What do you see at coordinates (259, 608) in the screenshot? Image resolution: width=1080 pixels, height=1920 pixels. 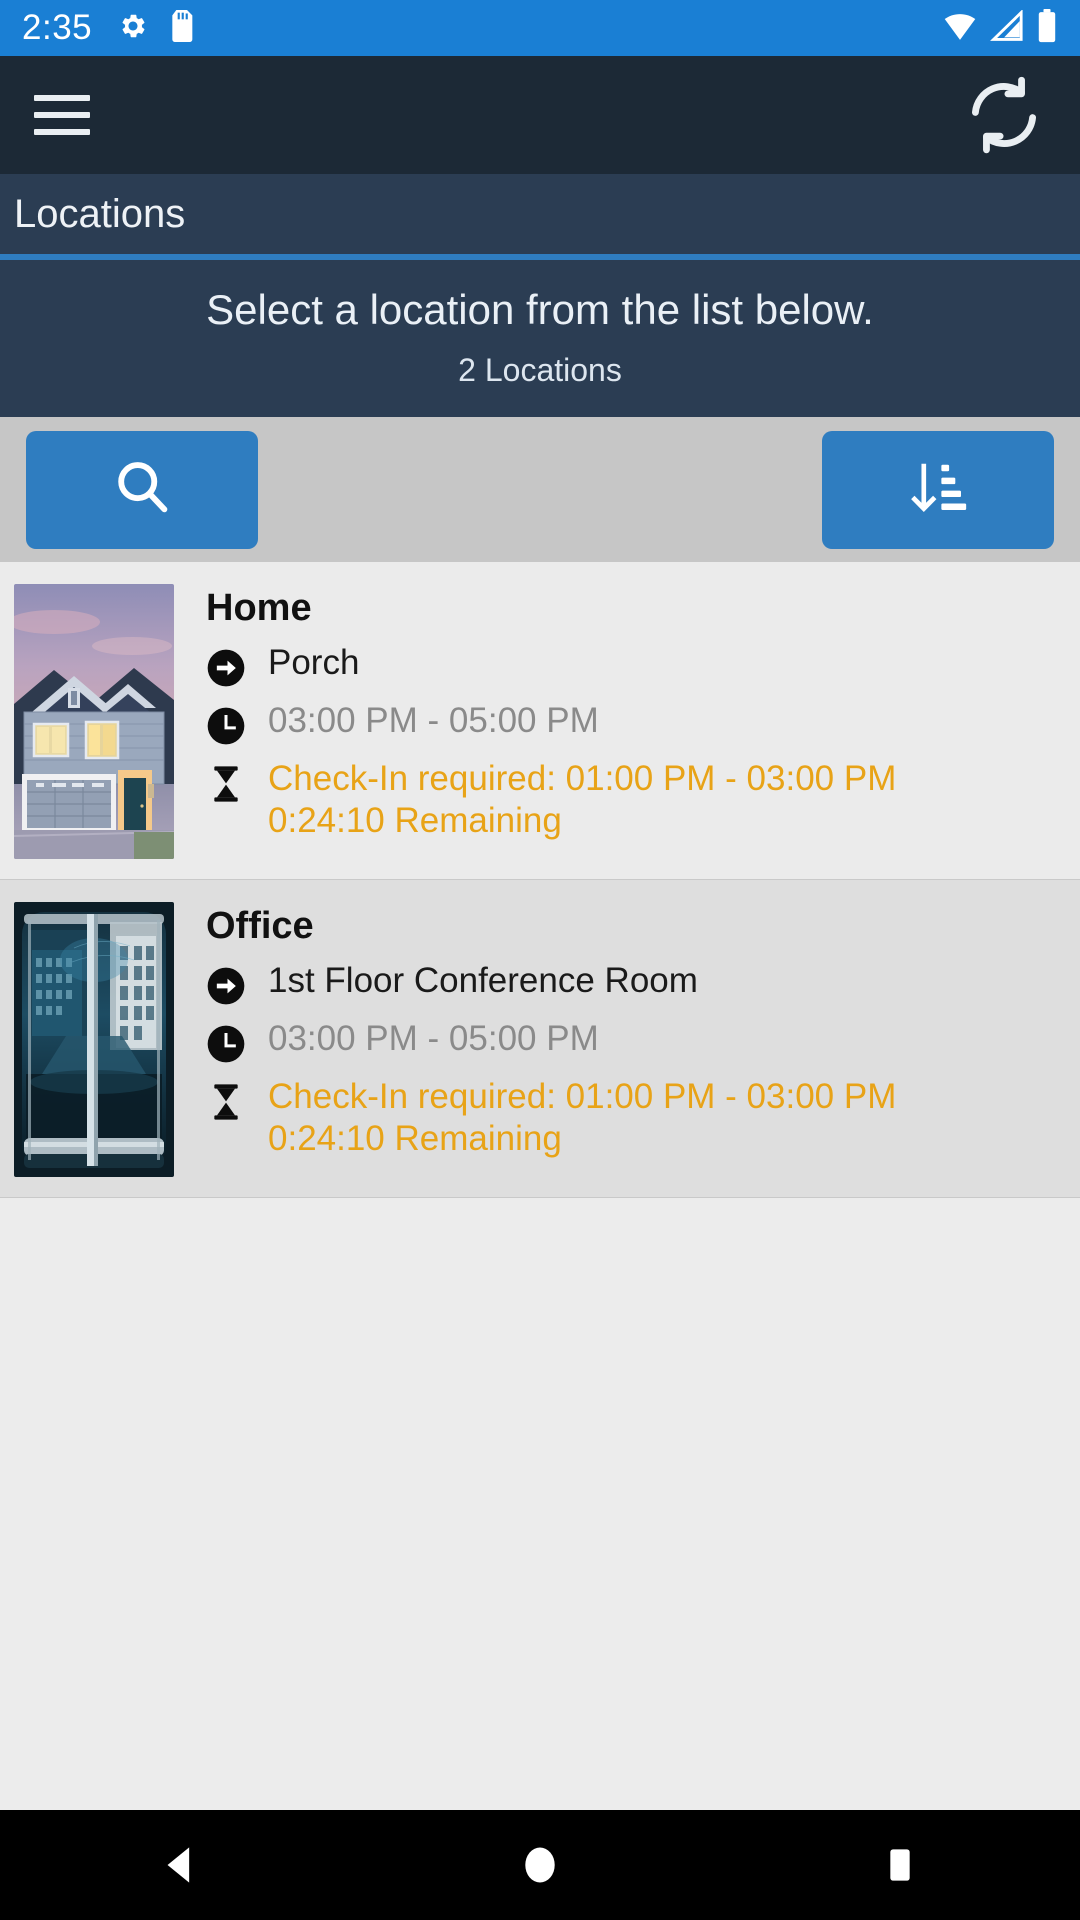 I see `location-name: Home` at bounding box center [259, 608].